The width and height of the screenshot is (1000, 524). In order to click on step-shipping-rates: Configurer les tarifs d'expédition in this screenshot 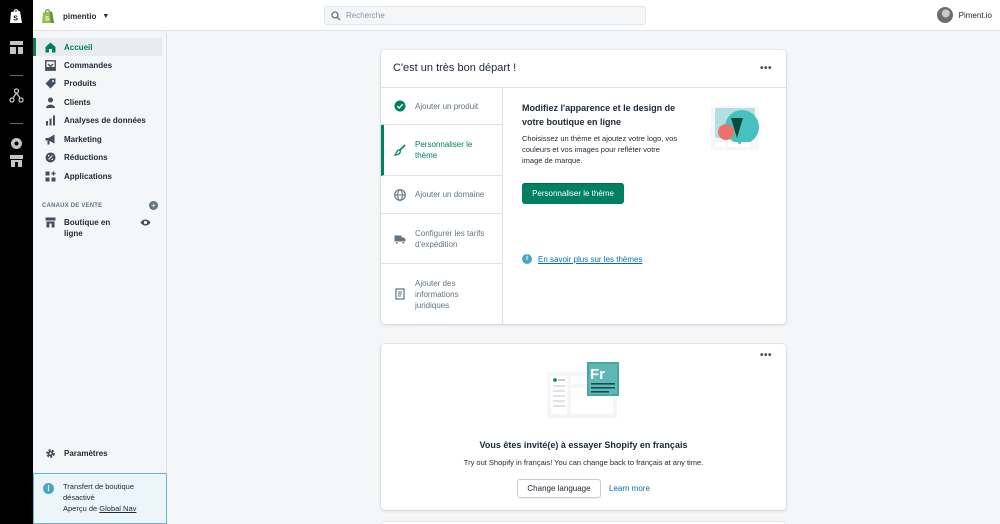, I will do `click(441, 239)`.